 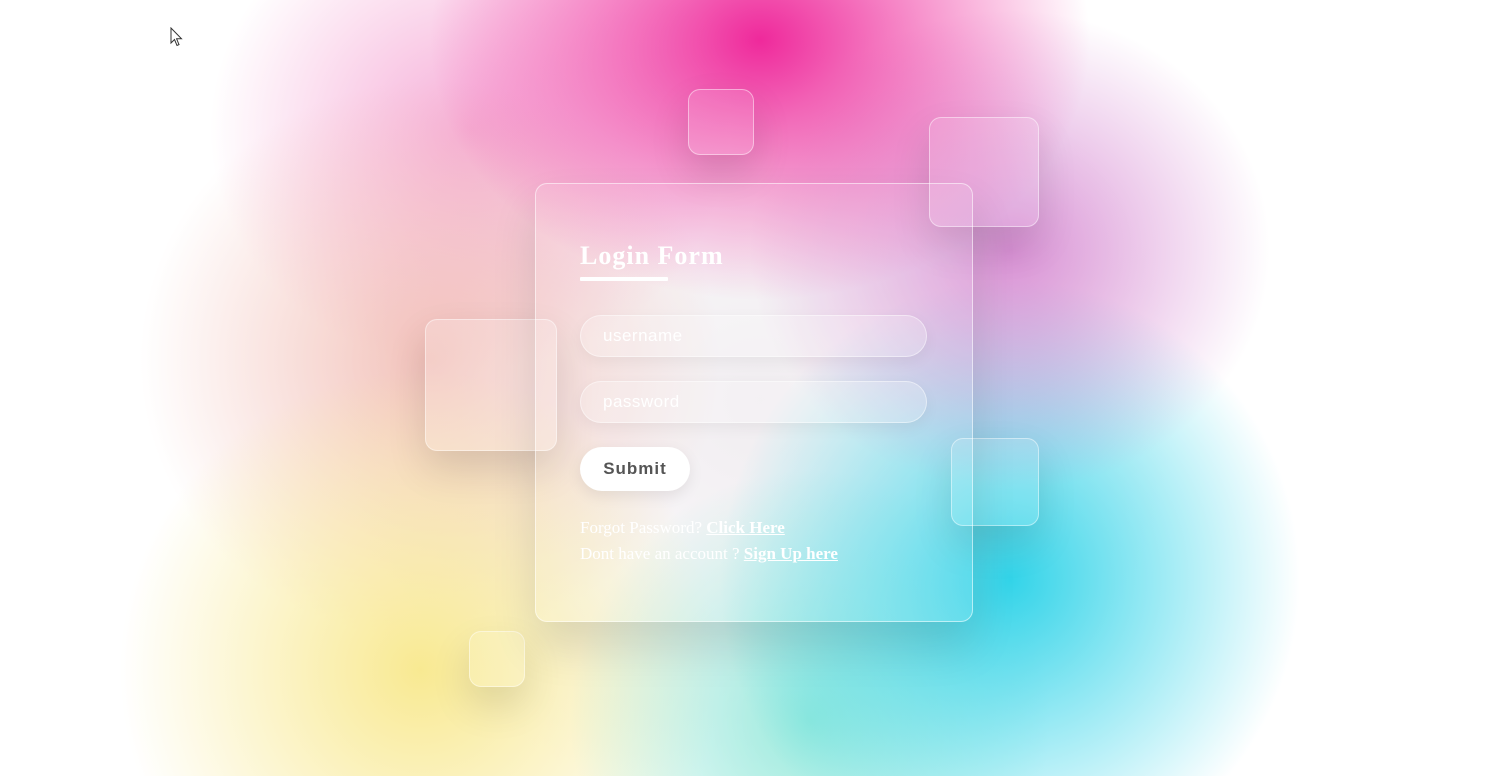 What do you see at coordinates (660, 553) in the screenshot?
I see `signup-text: Dont have an account ?` at bounding box center [660, 553].